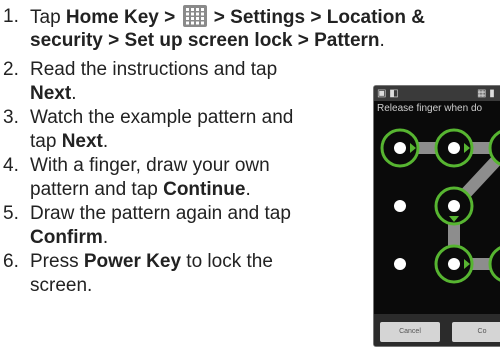 The image size is (500, 347). What do you see at coordinates (476, 332) in the screenshot?
I see `confirm-button: Co` at bounding box center [476, 332].